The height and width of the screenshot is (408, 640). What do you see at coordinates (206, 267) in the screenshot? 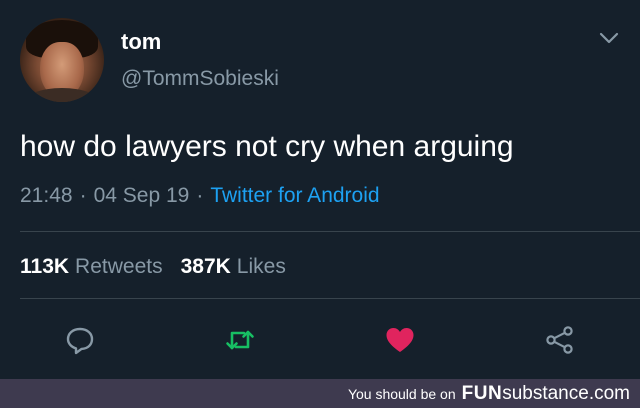
I see `likes-count: 387K` at bounding box center [206, 267].